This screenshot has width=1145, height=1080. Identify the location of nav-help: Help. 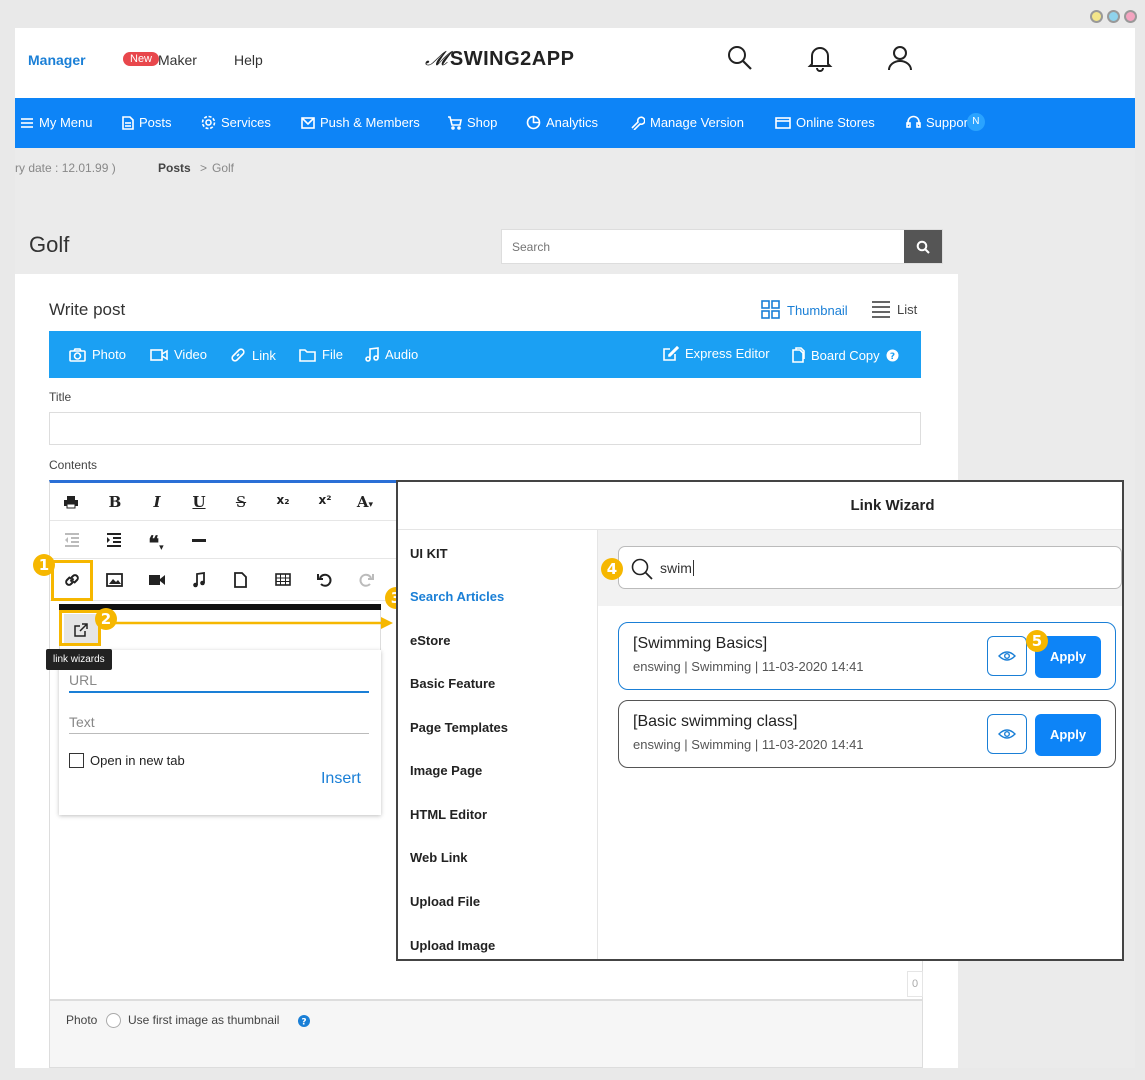
(248, 60).